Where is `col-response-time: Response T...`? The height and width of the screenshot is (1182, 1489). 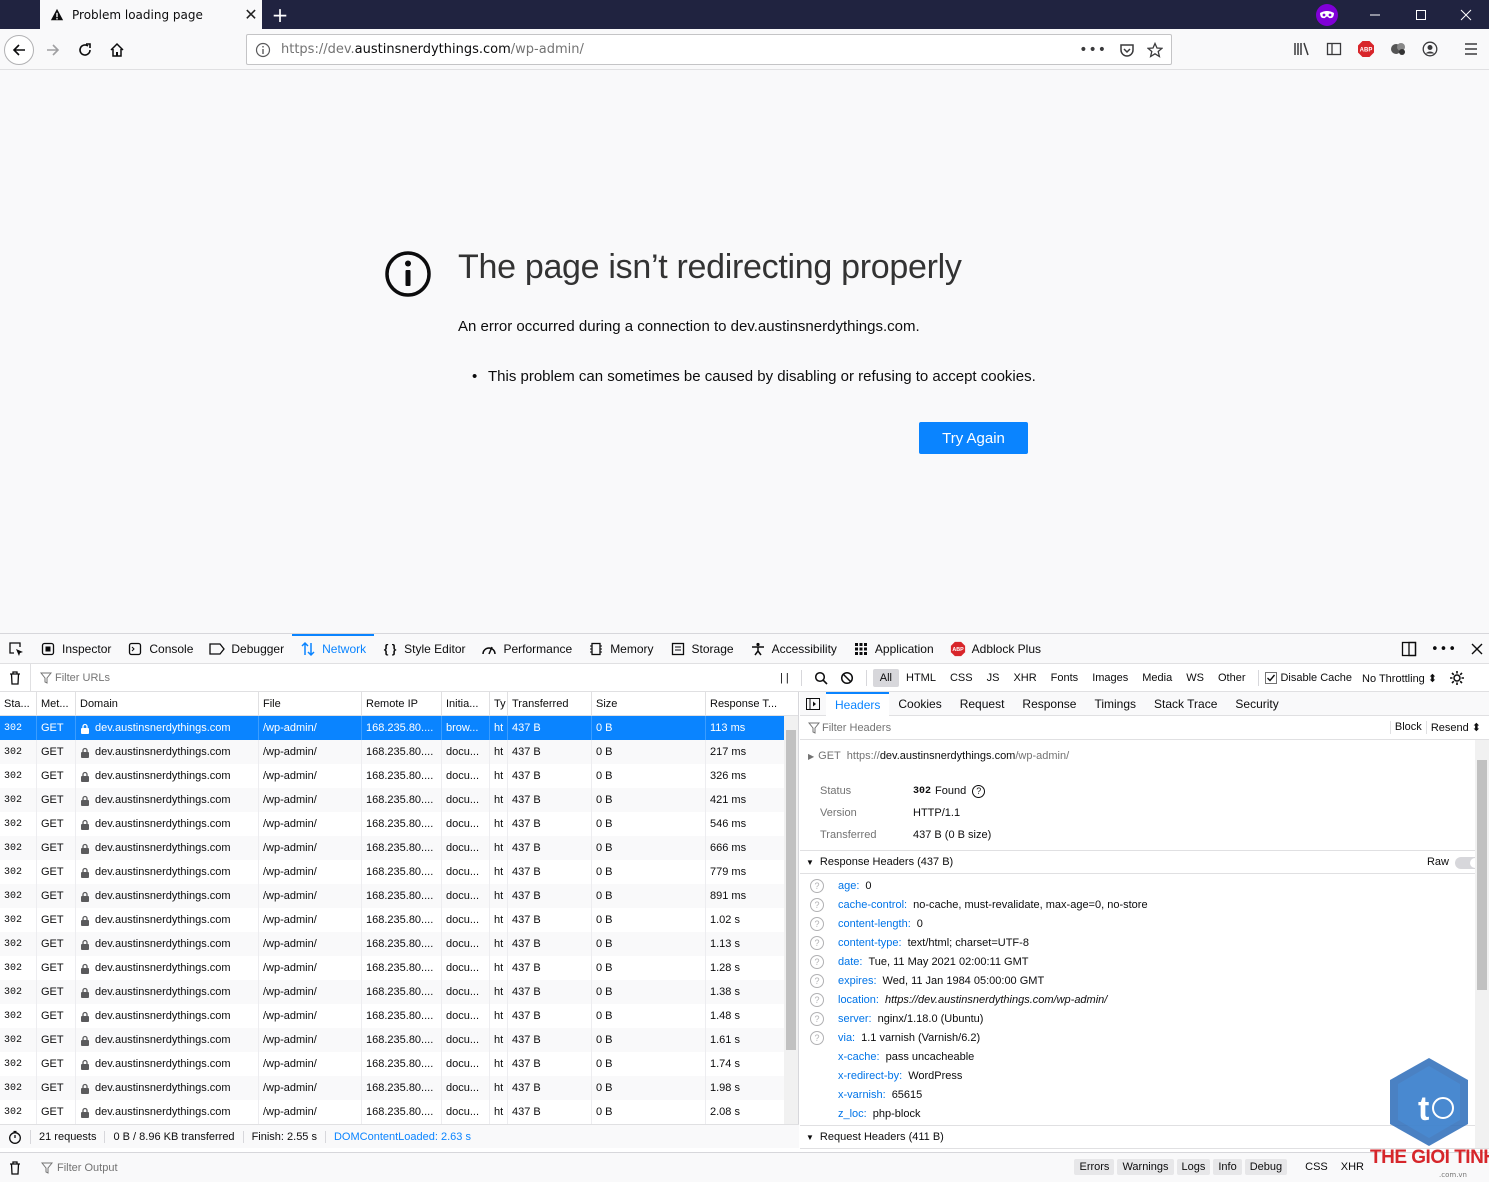
col-response-time: Response T... is located at coordinates (745, 703).